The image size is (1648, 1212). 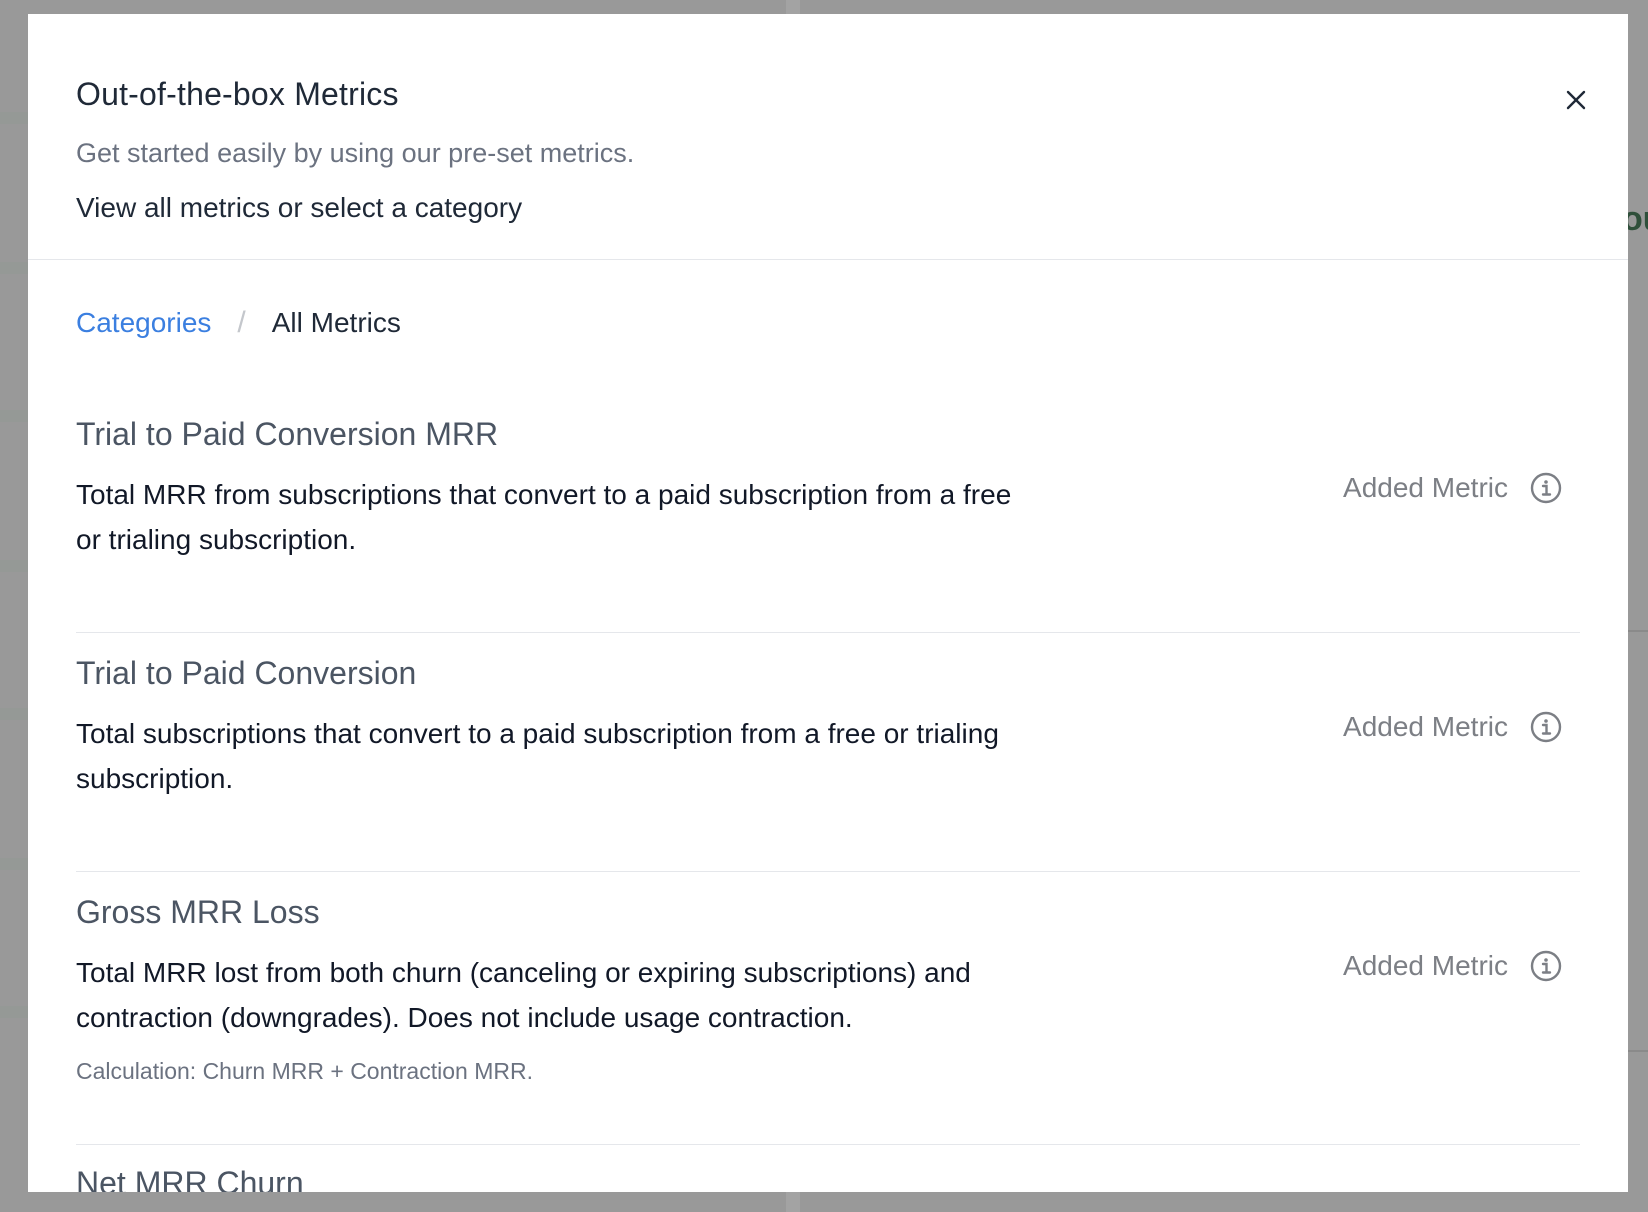 I want to click on metric-name: Net MRR Churn, so click(x=190, y=1178).